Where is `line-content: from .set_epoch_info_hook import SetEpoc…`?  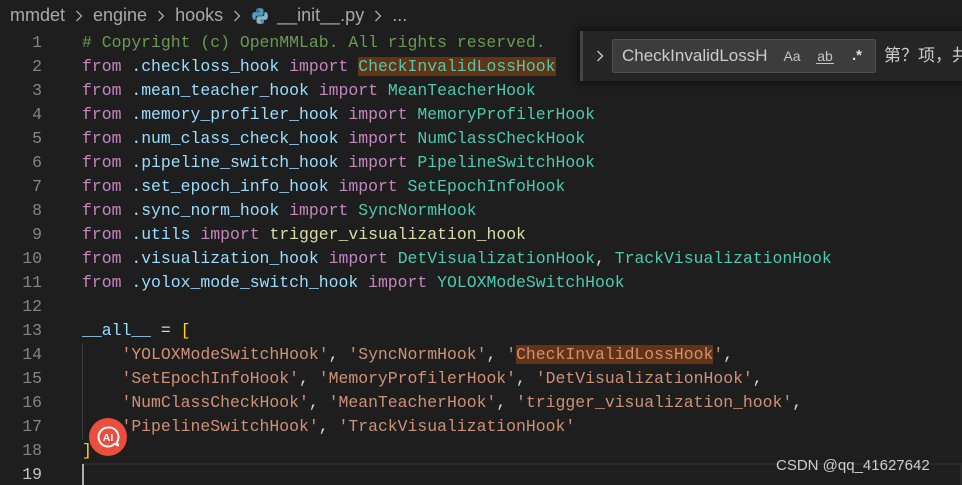 line-content: from .set_epoch_info_hook import SetEpoc… is located at coordinates (323, 187).